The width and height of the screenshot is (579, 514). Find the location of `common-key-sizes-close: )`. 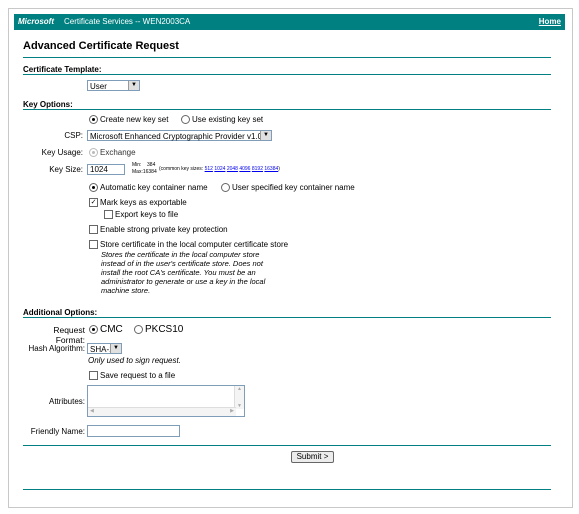

common-key-sizes-close: ) is located at coordinates (279, 169).